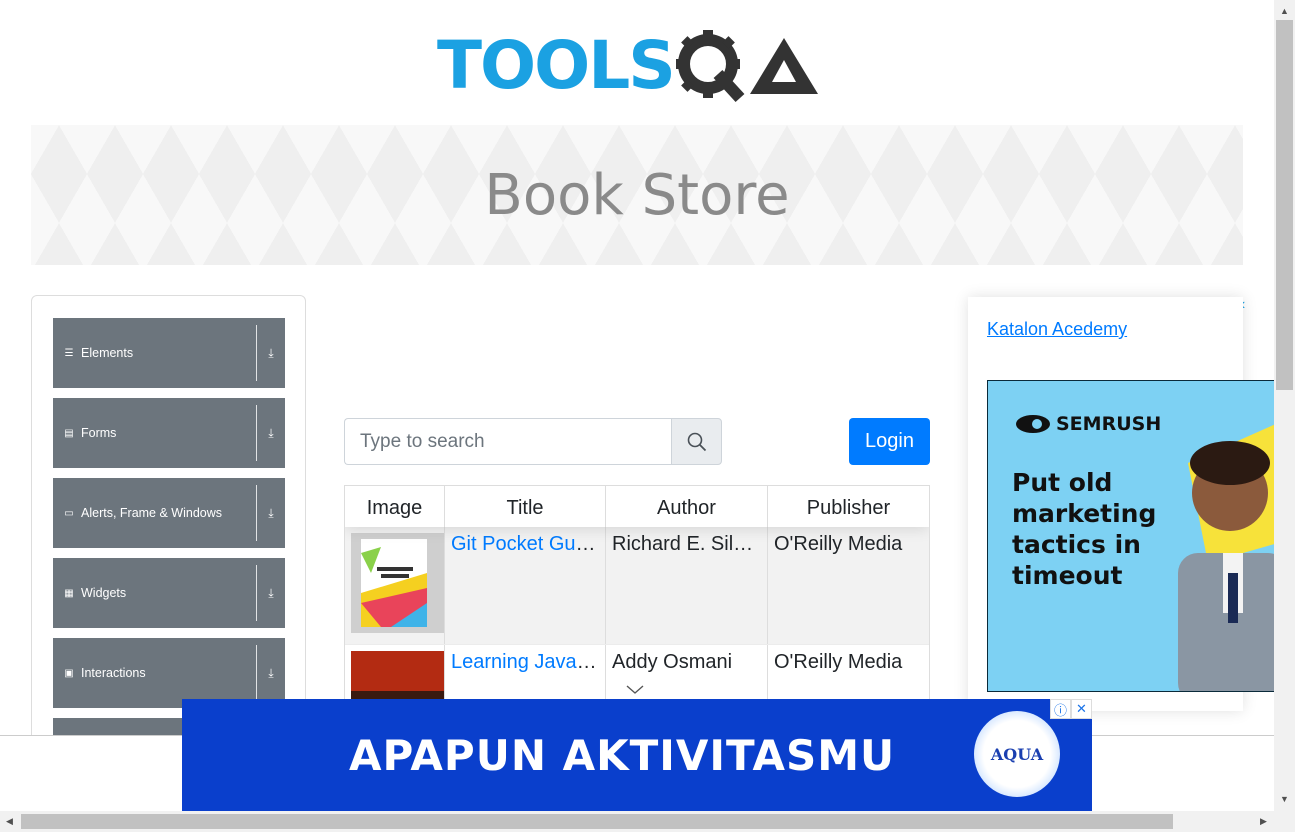 The image size is (1295, 832). Describe the element at coordinates (1081, 709) in the screenshot. I see `close-icon: ✕` at that location.